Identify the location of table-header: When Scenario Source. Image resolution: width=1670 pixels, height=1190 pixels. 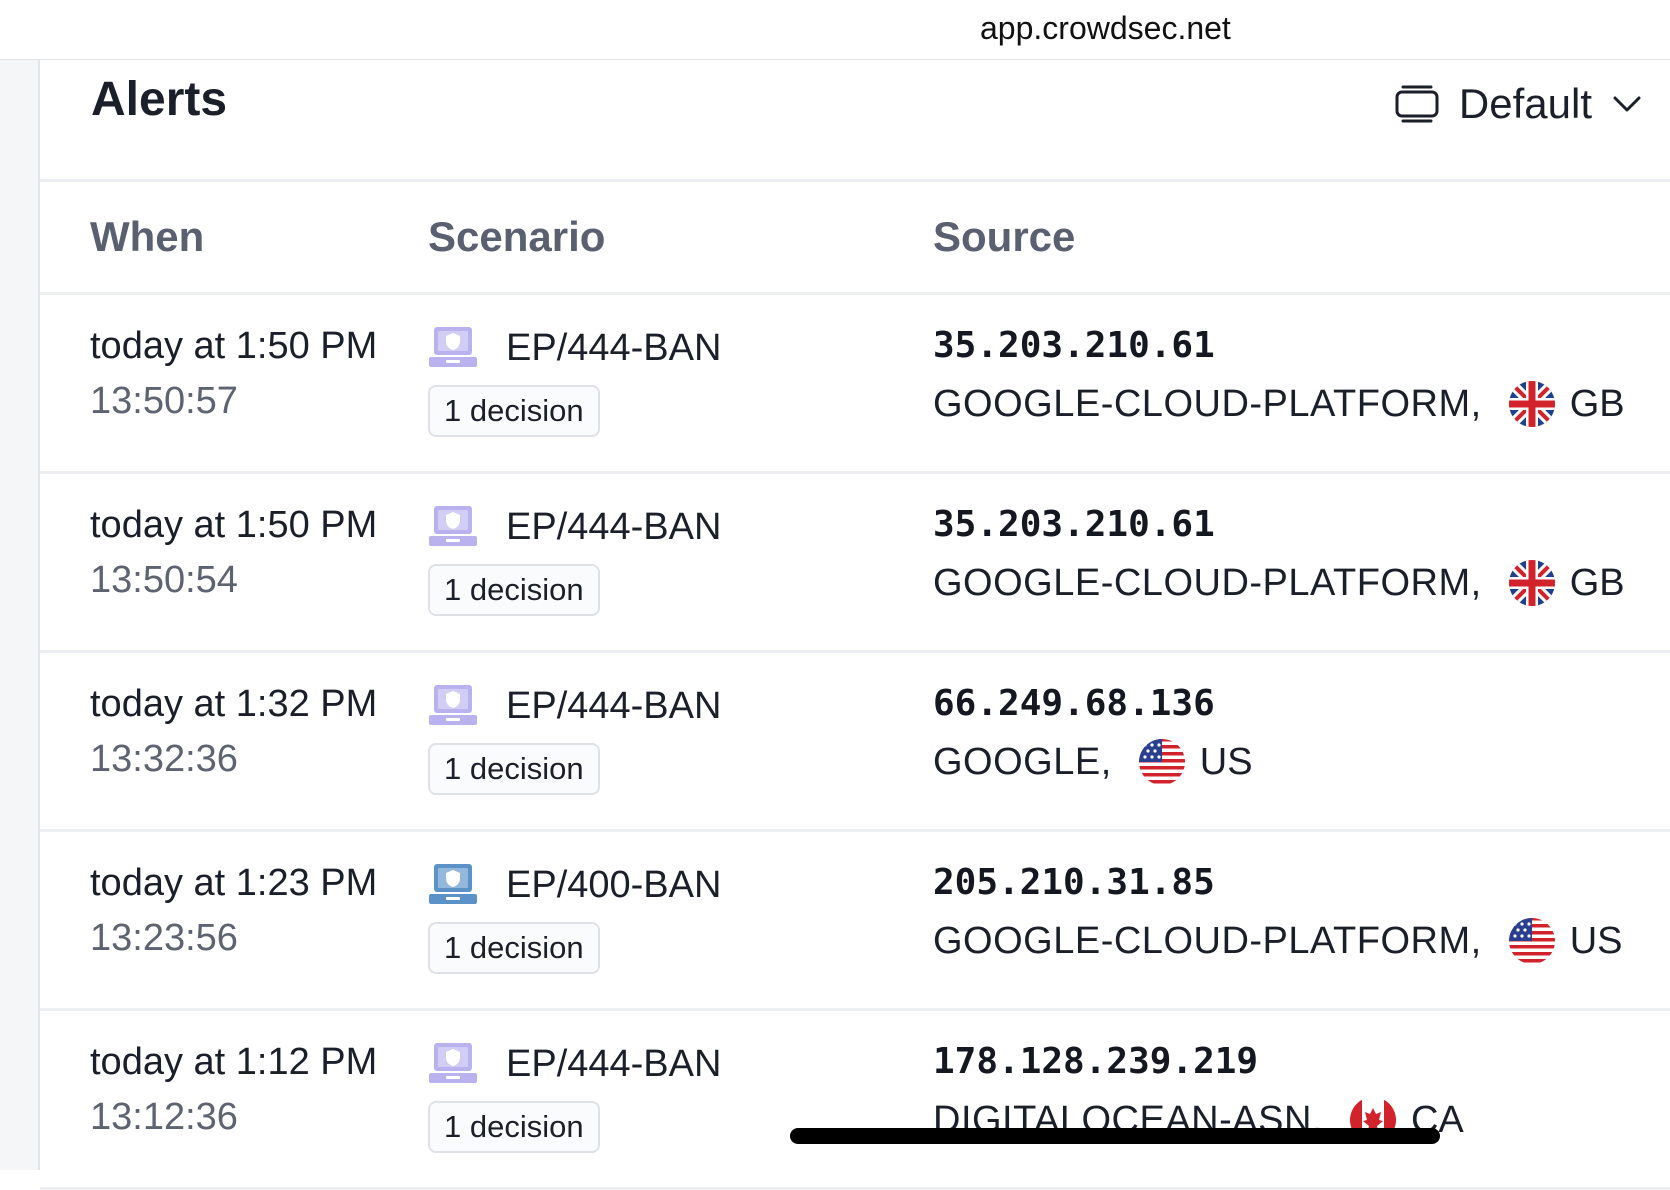
(855, 240).